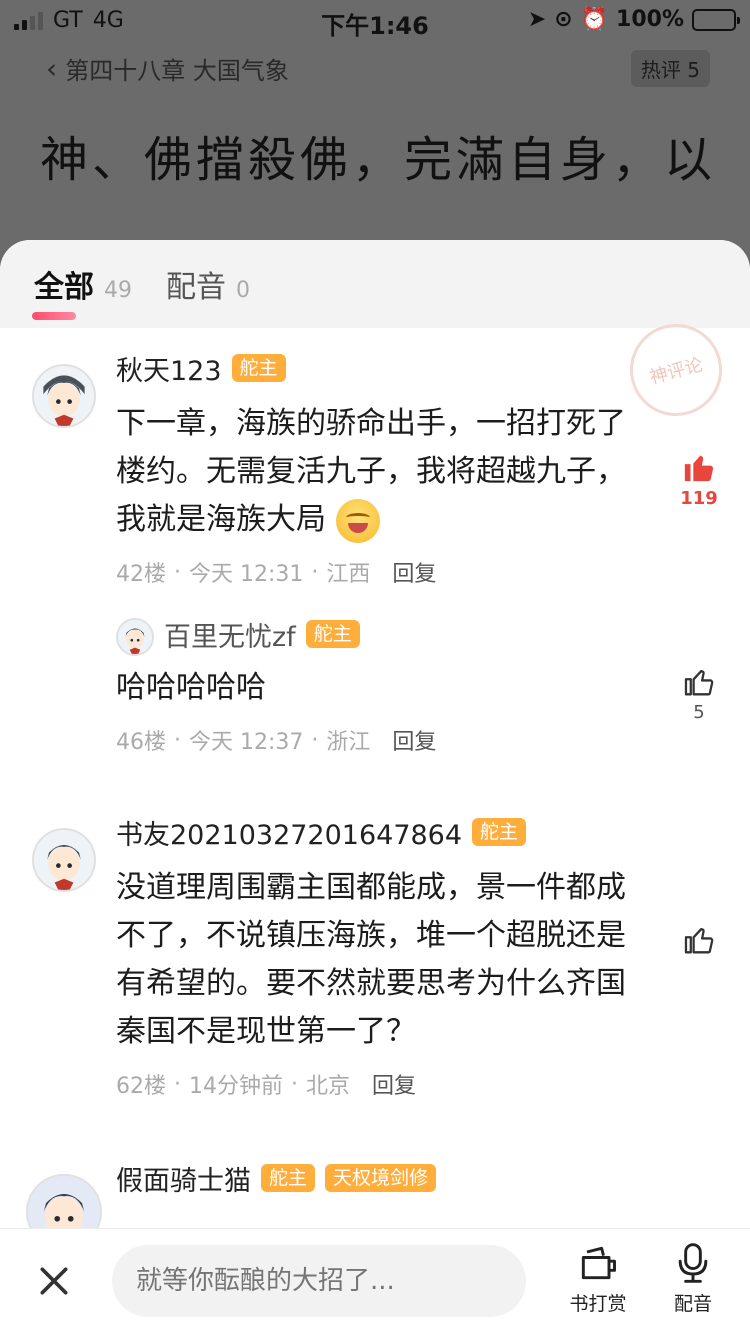 The height and width of the screenshot is (1334, 750). I want to click on alarm-icon: ⏰, so click(594, 19).